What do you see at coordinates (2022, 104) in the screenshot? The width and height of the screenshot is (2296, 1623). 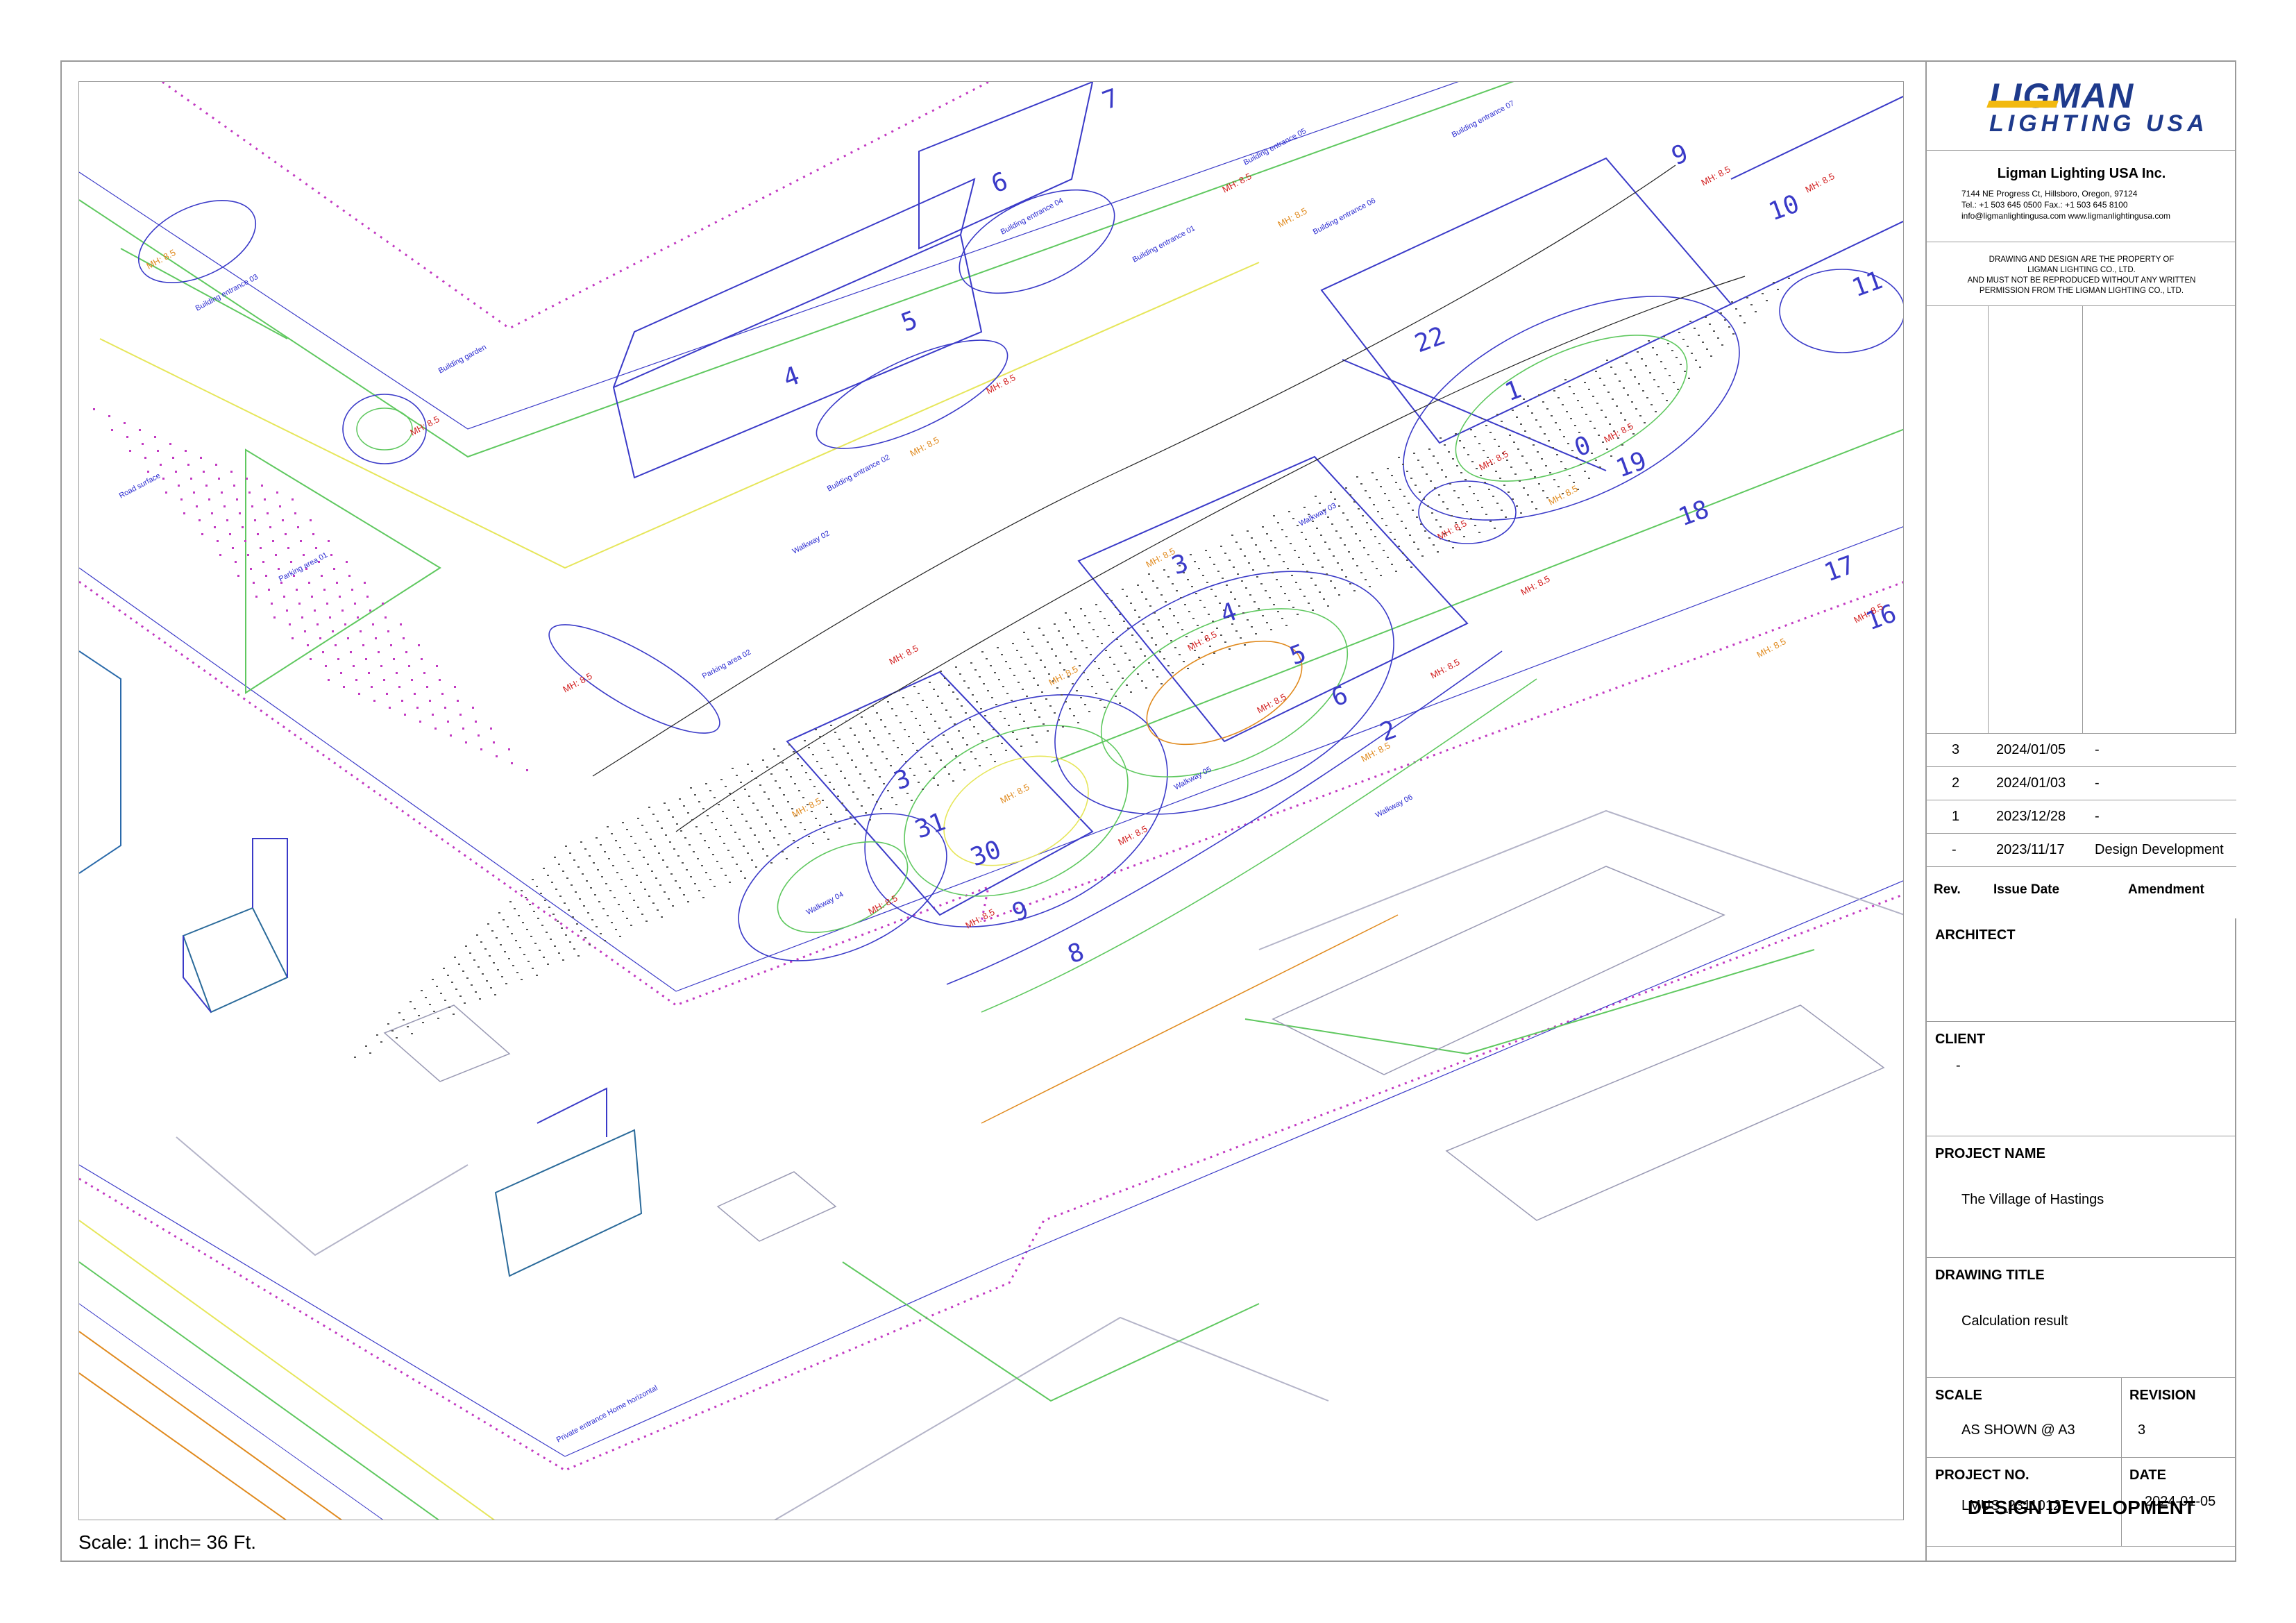 I see `logo-swoosh-icon` at bounding box center [2022, 104].